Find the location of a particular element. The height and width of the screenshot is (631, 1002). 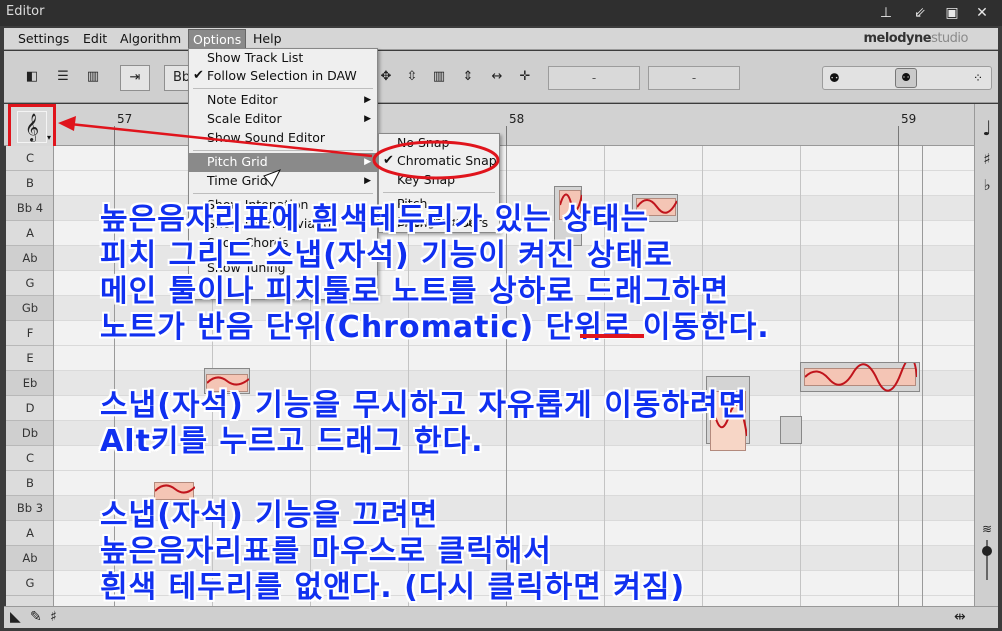

maximize-icon: ▣ is located at coordinates (952, 13).